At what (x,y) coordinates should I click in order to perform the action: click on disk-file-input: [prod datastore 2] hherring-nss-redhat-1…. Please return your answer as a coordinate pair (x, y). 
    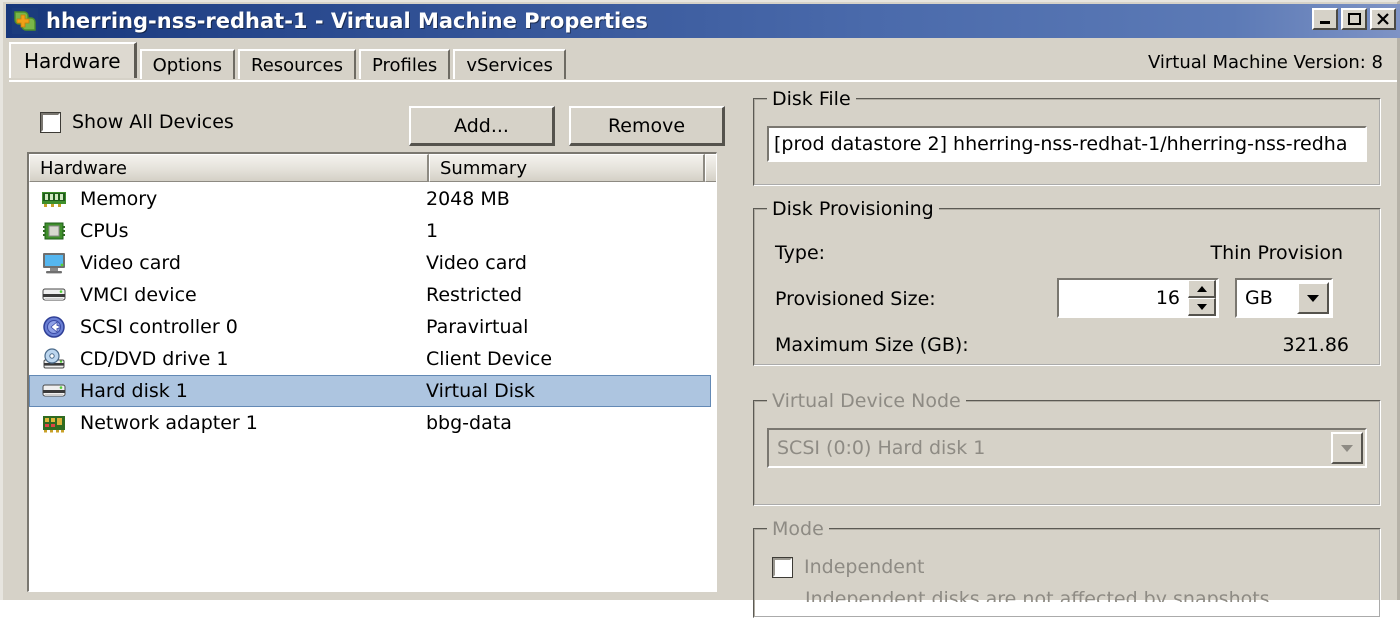
    Looking at the image, I should click on (1067, 144).